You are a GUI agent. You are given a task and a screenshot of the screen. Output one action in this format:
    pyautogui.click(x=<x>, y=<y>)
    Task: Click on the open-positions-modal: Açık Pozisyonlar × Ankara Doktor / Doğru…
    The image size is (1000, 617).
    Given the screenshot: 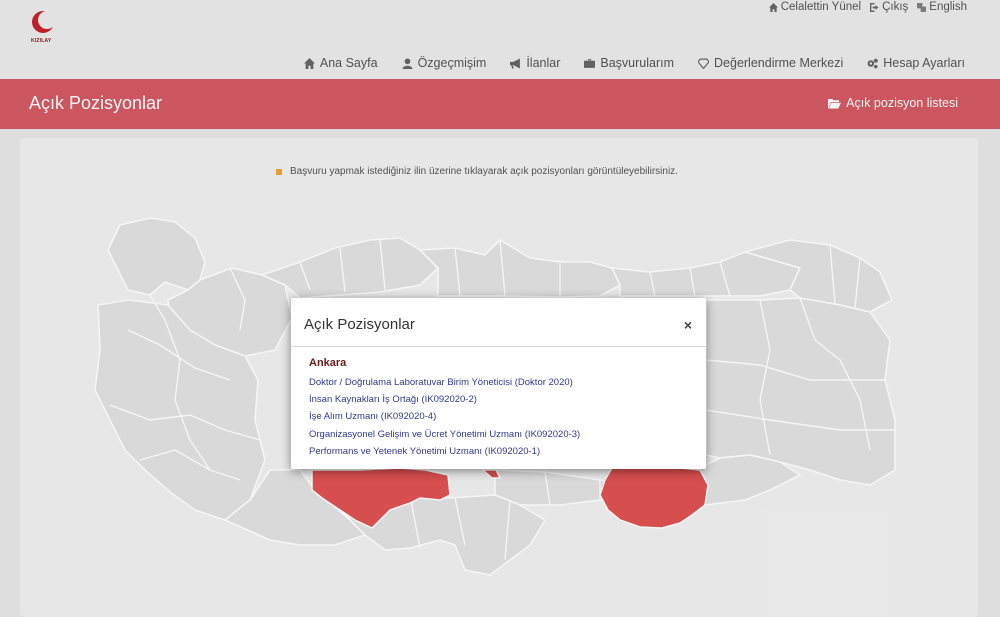 What is the action you would take?
    pyautogui.click(x=498, y=383)
    